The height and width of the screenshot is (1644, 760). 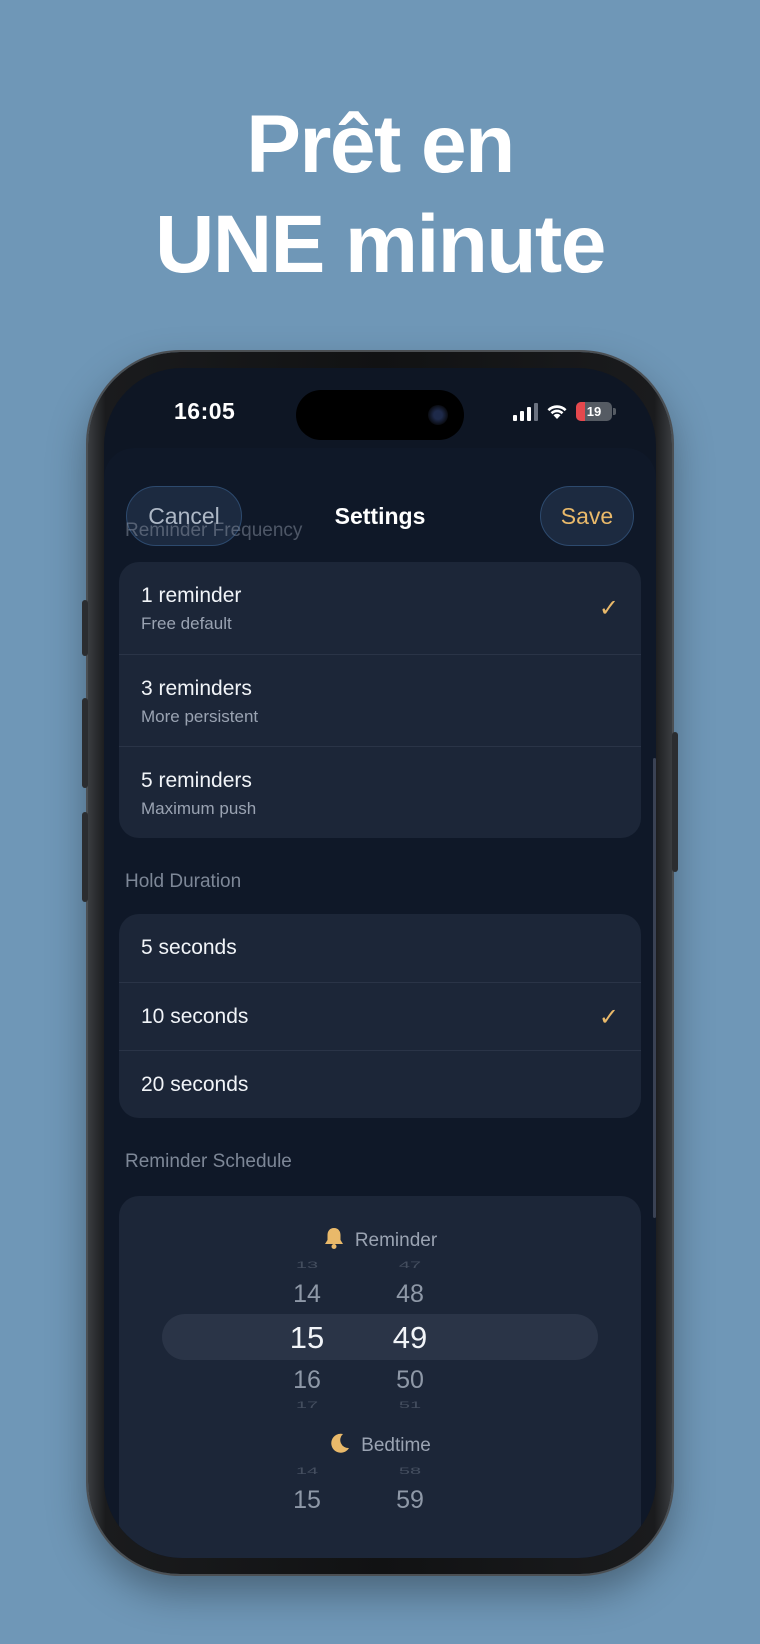 I want to click on option-title: 3 reminders, so click(x=196, y=688).